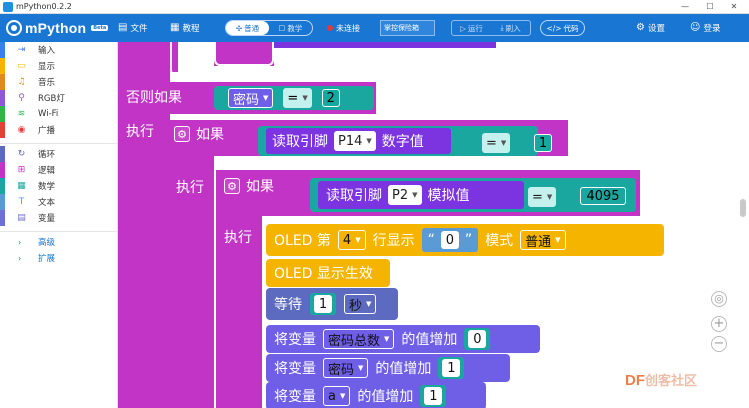  Describe the element at coordinates (297, 98) in the screenshot. I see `eq-op-select-1: = ▼` at that location.